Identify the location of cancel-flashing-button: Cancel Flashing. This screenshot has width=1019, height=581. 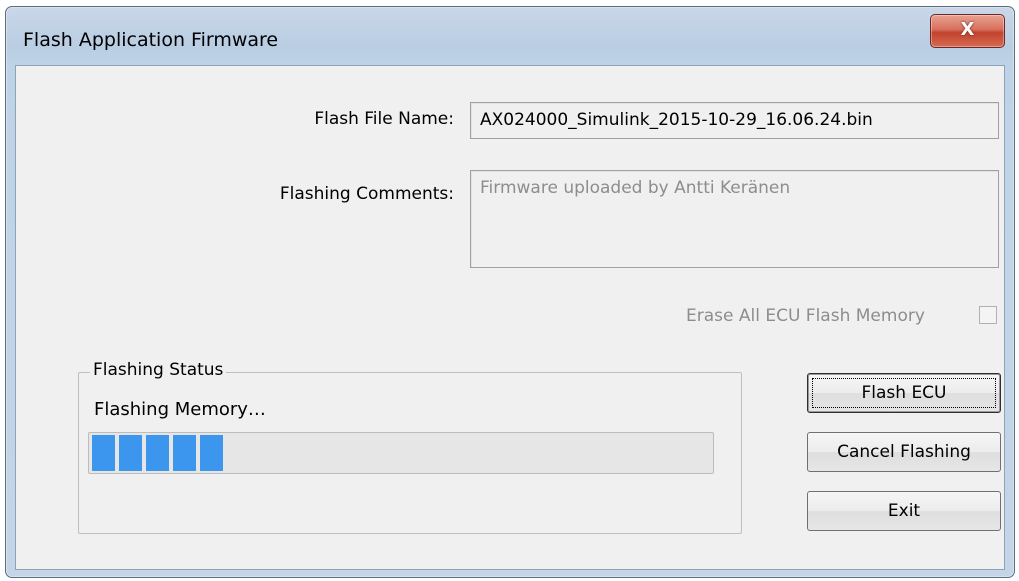
(904, 452).